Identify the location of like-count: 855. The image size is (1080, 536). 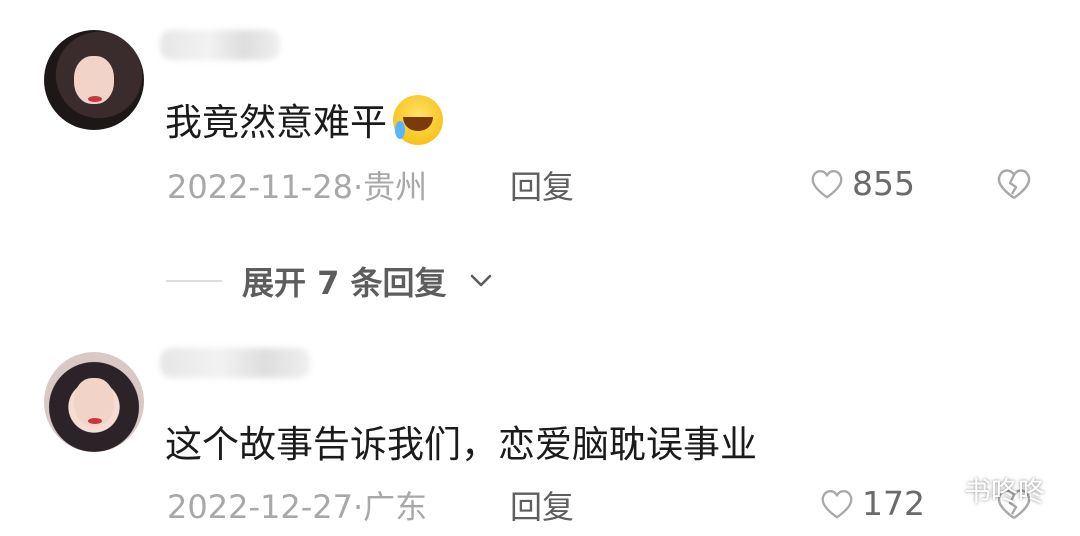
(883, 183).